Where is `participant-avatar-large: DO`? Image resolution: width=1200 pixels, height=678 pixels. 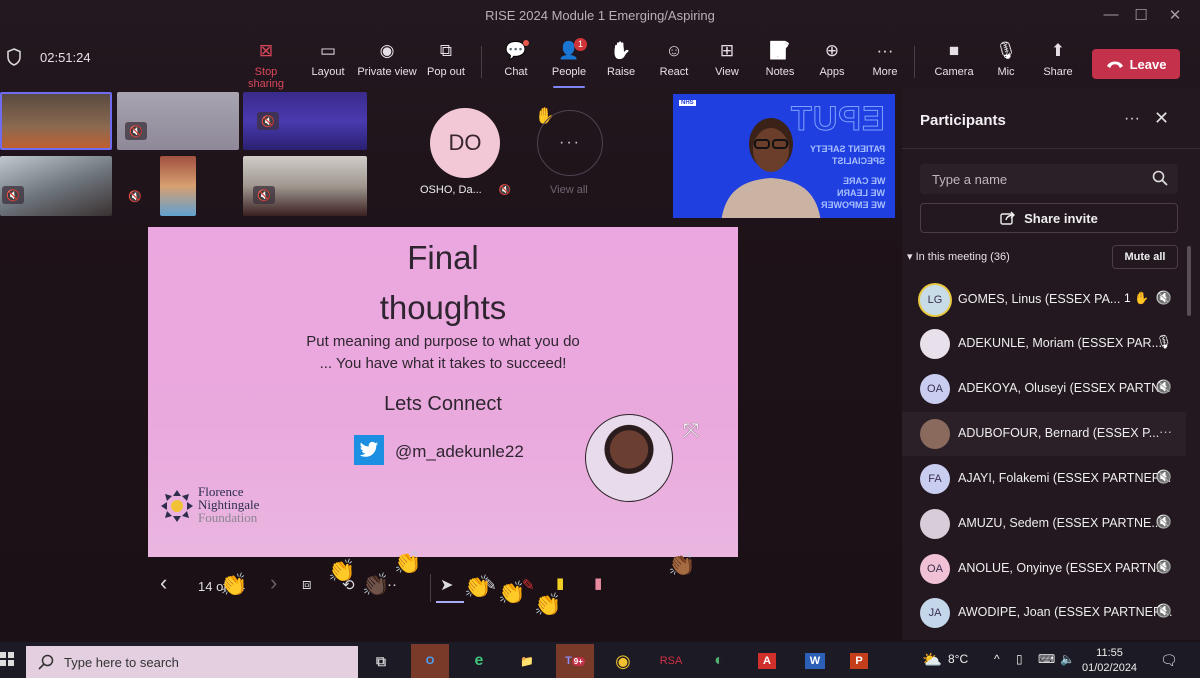 participant-avatar-large: DO is located at coordinates (465, 143).